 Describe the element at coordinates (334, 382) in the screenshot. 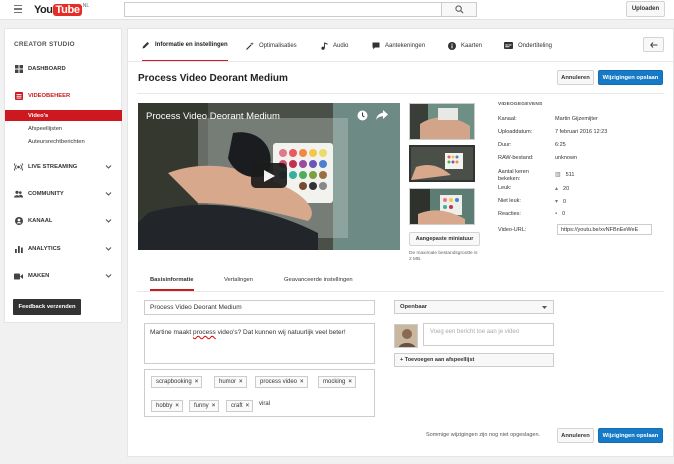

I see `tag-label: mocking` at that location.